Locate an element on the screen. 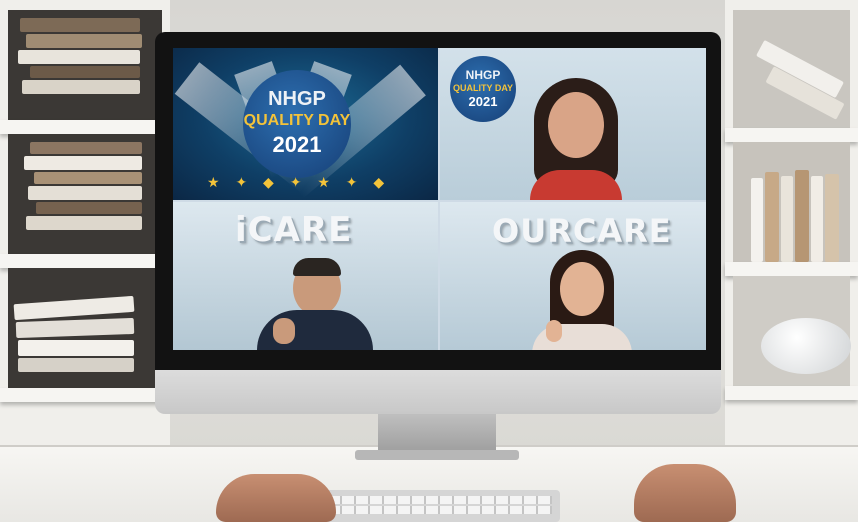 This screenshot has height=522, width=858. quality-day-title-tile: NHGP QUALITY DAY 2021 ★ ✦ ◆ ✦ ★ ✦ ◆ is located at coordinates (305, 124).